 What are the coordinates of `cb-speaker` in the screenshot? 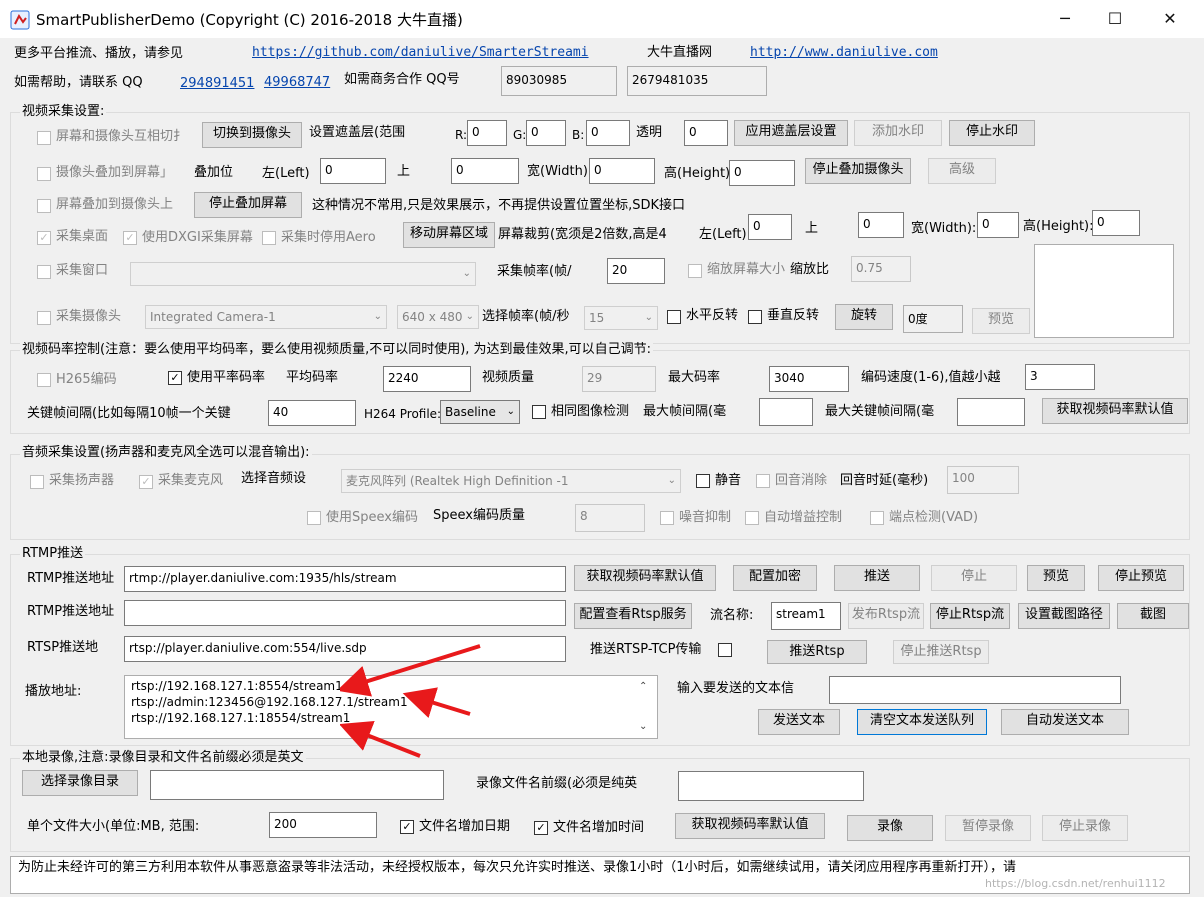 It's located at (37, 482).